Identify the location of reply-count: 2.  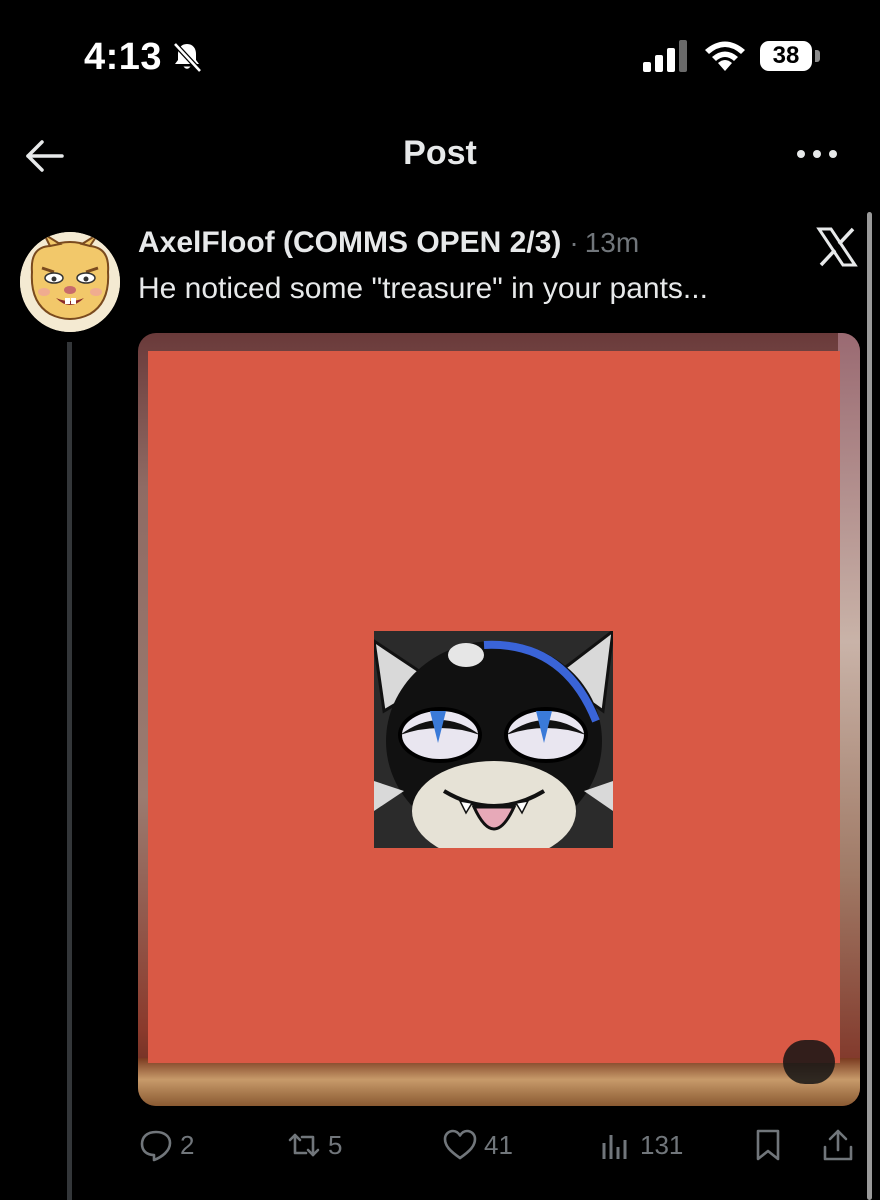
(187, 1144).